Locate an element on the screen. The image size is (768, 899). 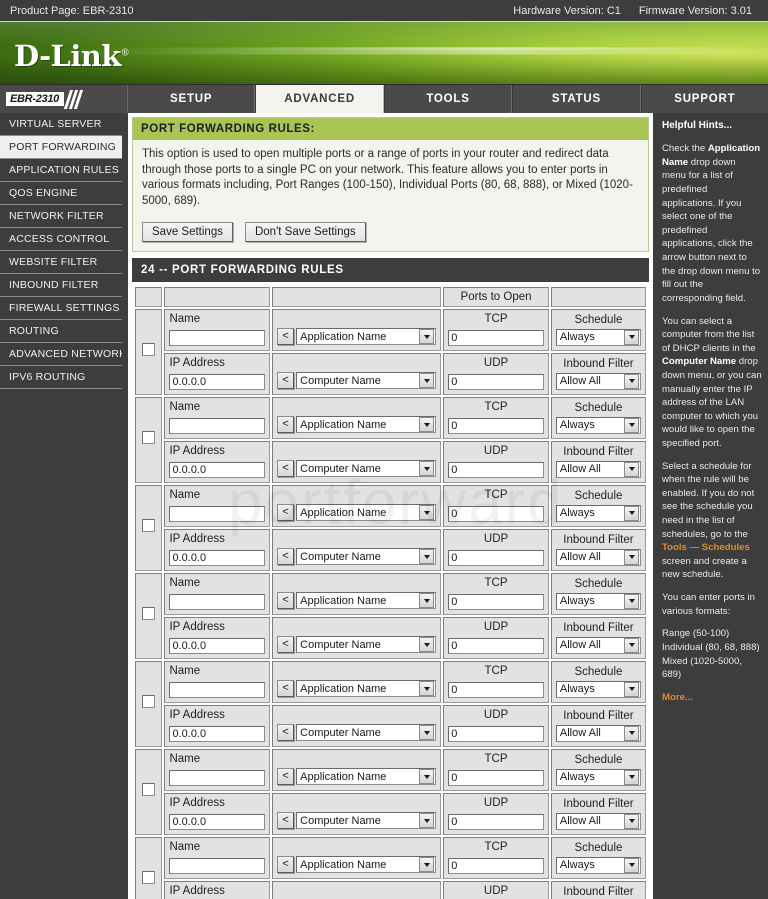
rule-udp-cell: UDP is located at coordinates (496, 814).